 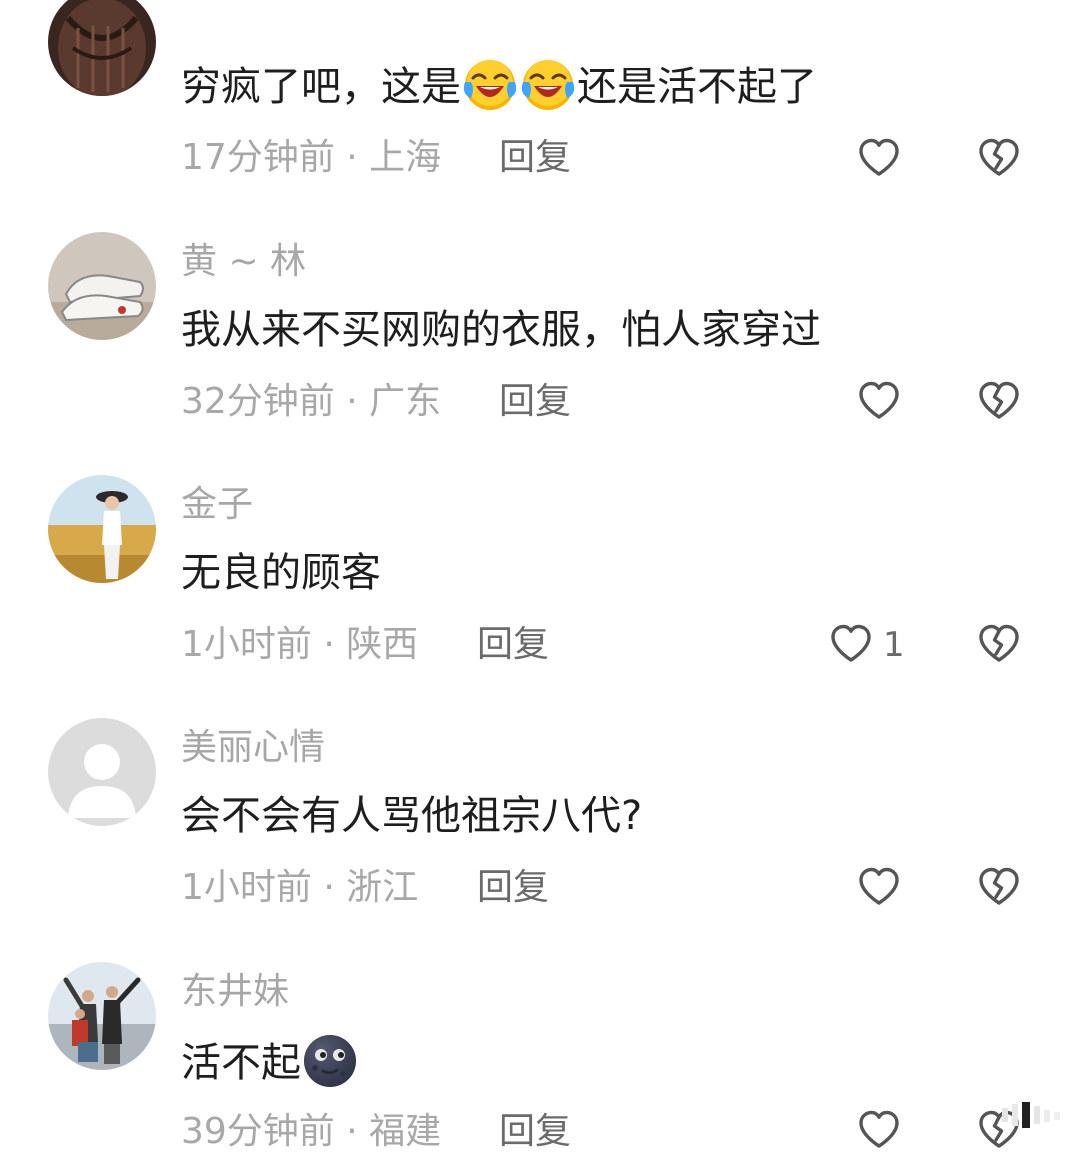 I want to click on comment-text: 穷疯了吧，这是 还是活不起了, so click(x=499, y=85).